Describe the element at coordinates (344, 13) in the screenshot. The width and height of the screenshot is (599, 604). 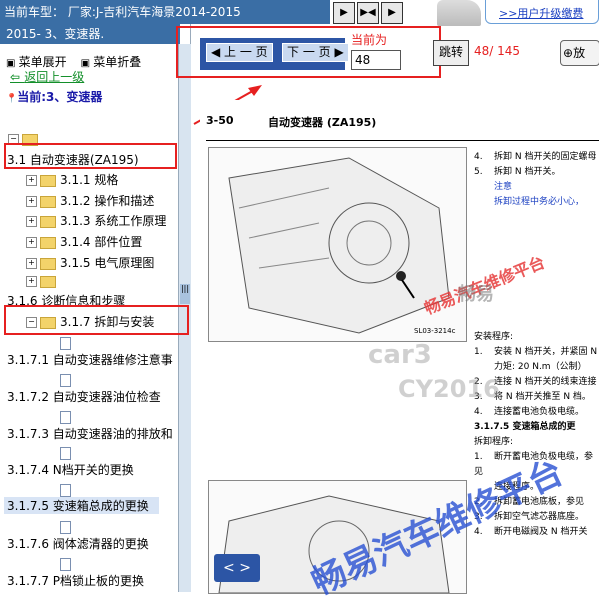
I see `nav-first-icon: ▶` at that location.